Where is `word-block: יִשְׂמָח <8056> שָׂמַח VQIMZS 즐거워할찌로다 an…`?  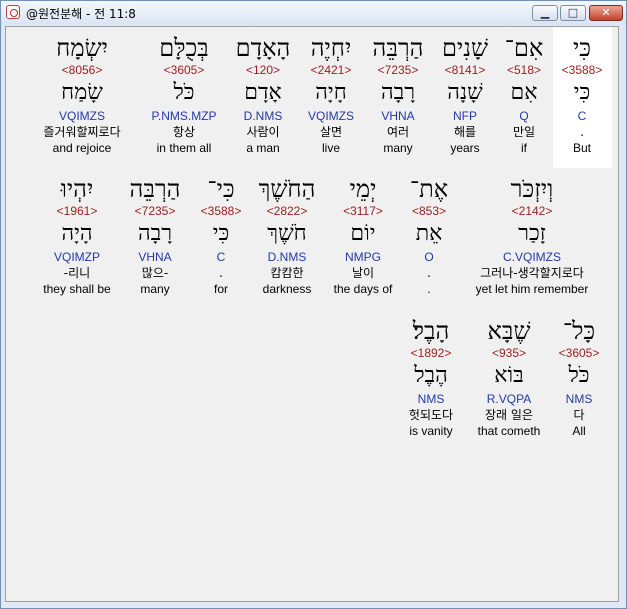 word-block: יִשְׂמָח <8056> שָׂמַח VQIMZS 즐거워할찌로다 an… is located at coordinates (82, 94).